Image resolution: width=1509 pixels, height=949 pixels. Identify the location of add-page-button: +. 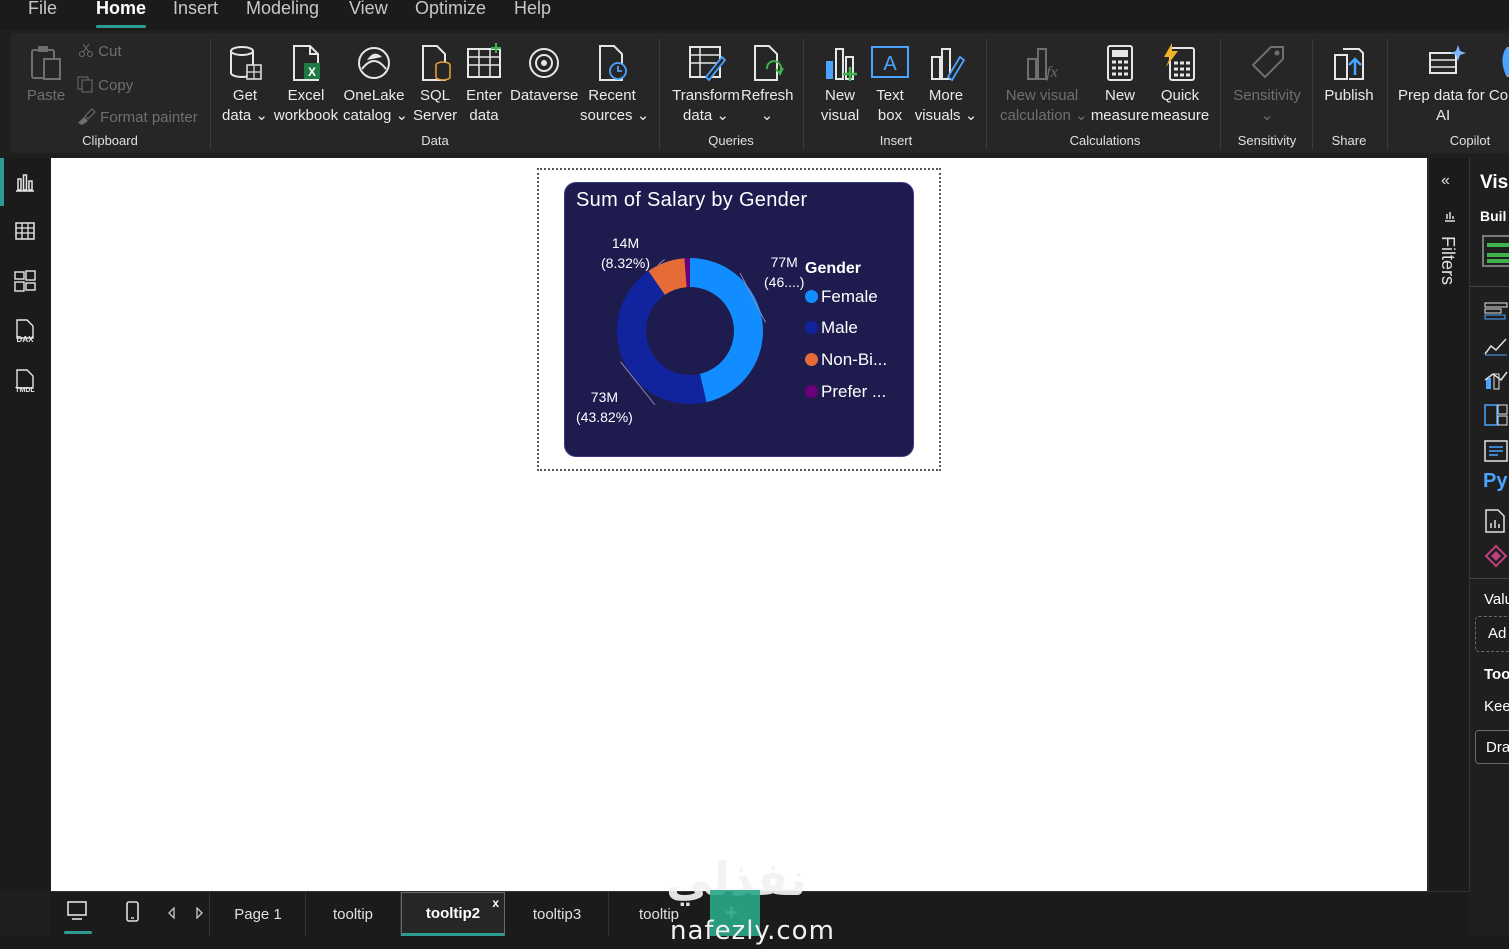
(731, 913).